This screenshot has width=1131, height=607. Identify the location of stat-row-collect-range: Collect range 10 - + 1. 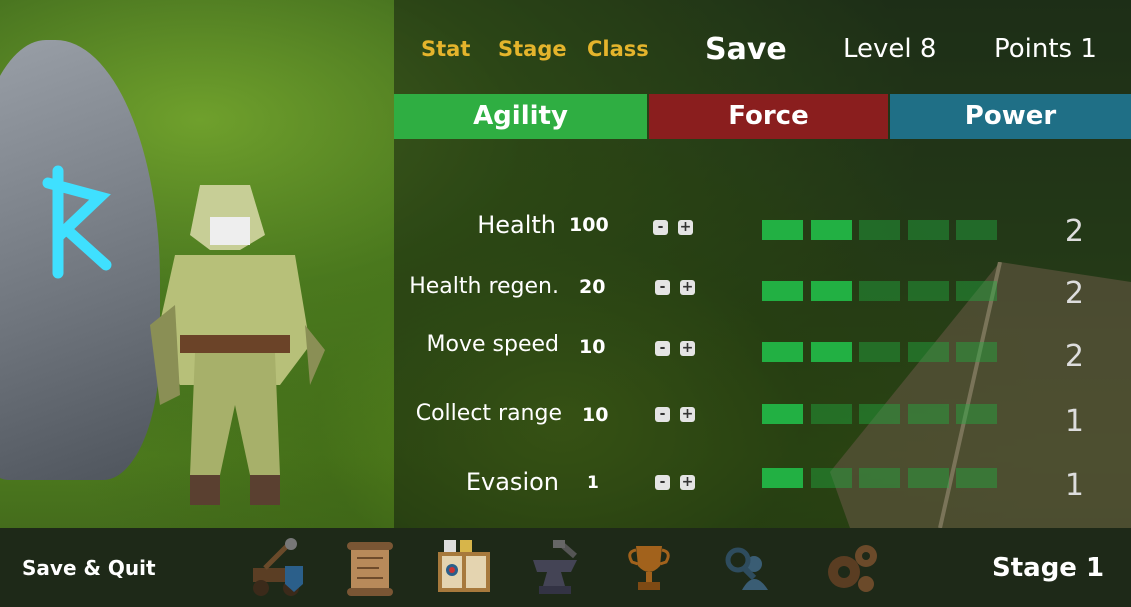
(762, 421).